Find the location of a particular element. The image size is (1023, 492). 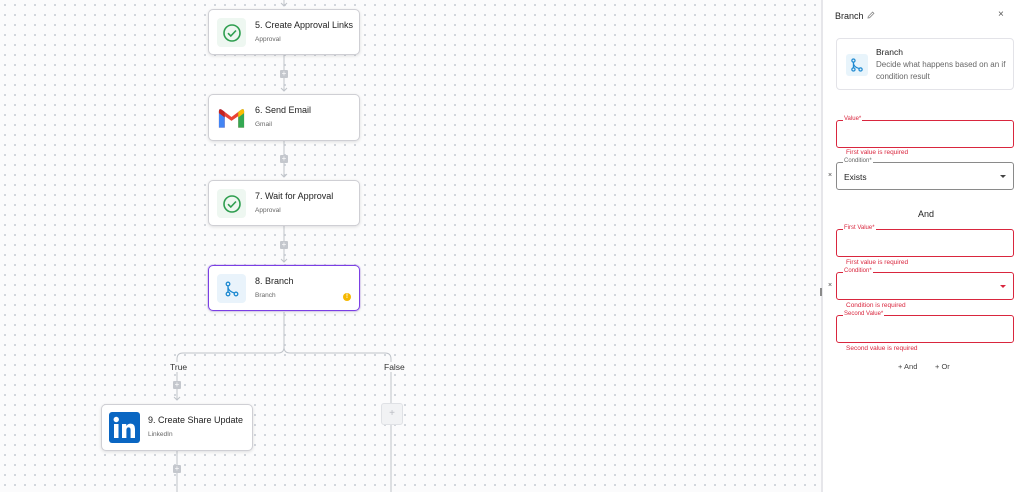

step-subtitle: Branch is located at coordinates (265, 295).